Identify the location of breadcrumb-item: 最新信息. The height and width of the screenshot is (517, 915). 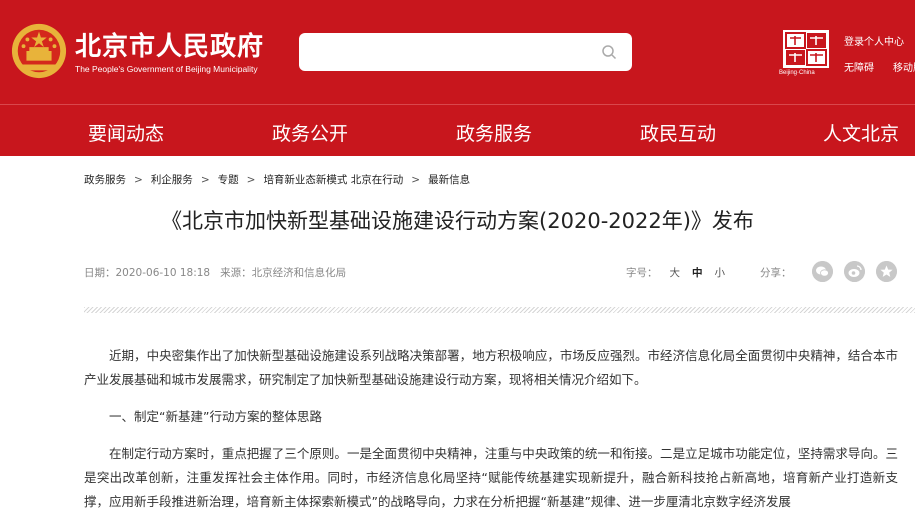
(449, 180).